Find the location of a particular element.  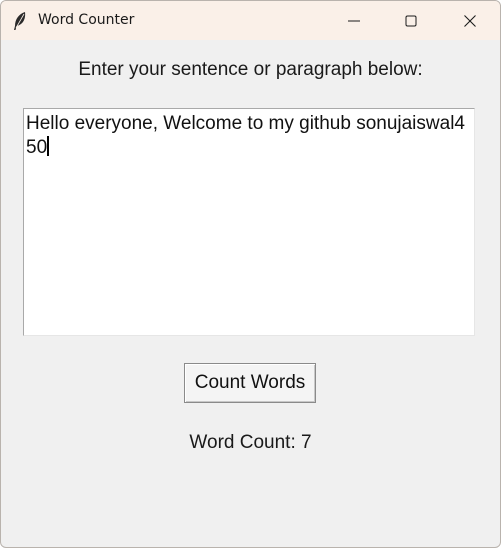

maximize-icon is located at coordinates (411, 20).